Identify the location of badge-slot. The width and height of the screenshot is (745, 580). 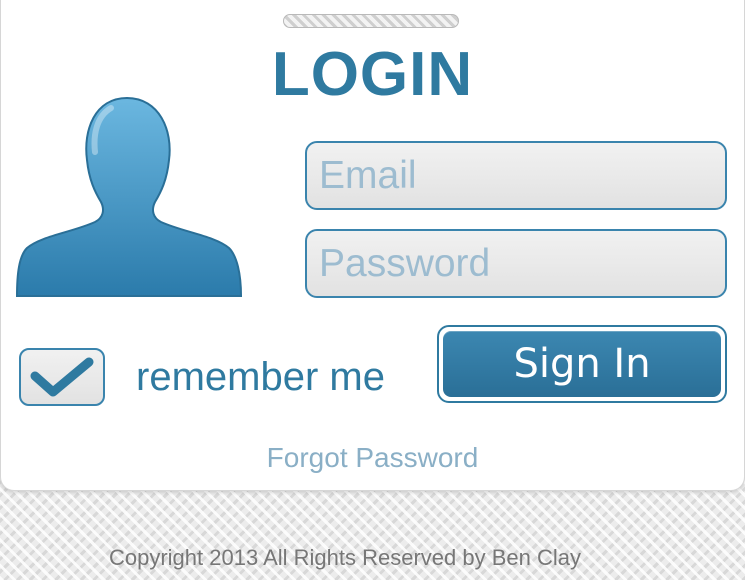
(371, 21).